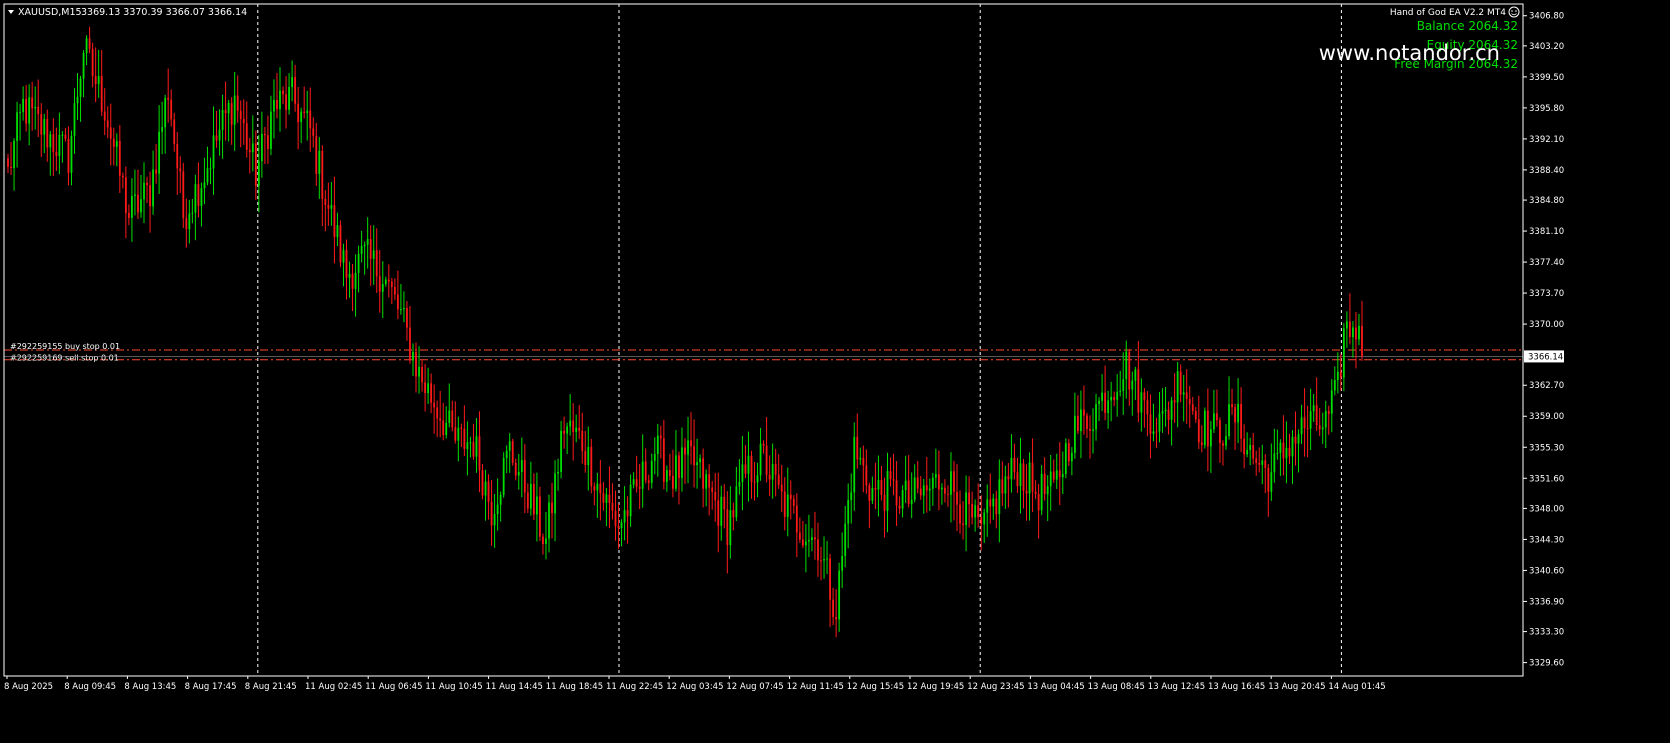  I want to click on x-tick-label: 11 Aug 22:45, so click(634, 687).